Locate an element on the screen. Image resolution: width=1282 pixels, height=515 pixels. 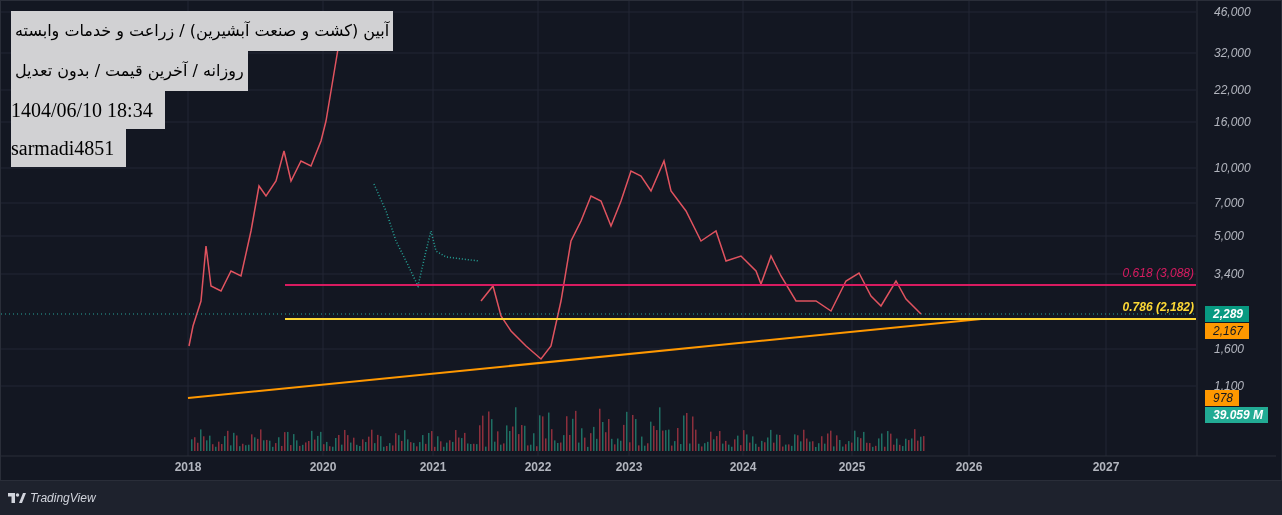
price-axis-label: 16,000 is located at coordinates (1232, 122).